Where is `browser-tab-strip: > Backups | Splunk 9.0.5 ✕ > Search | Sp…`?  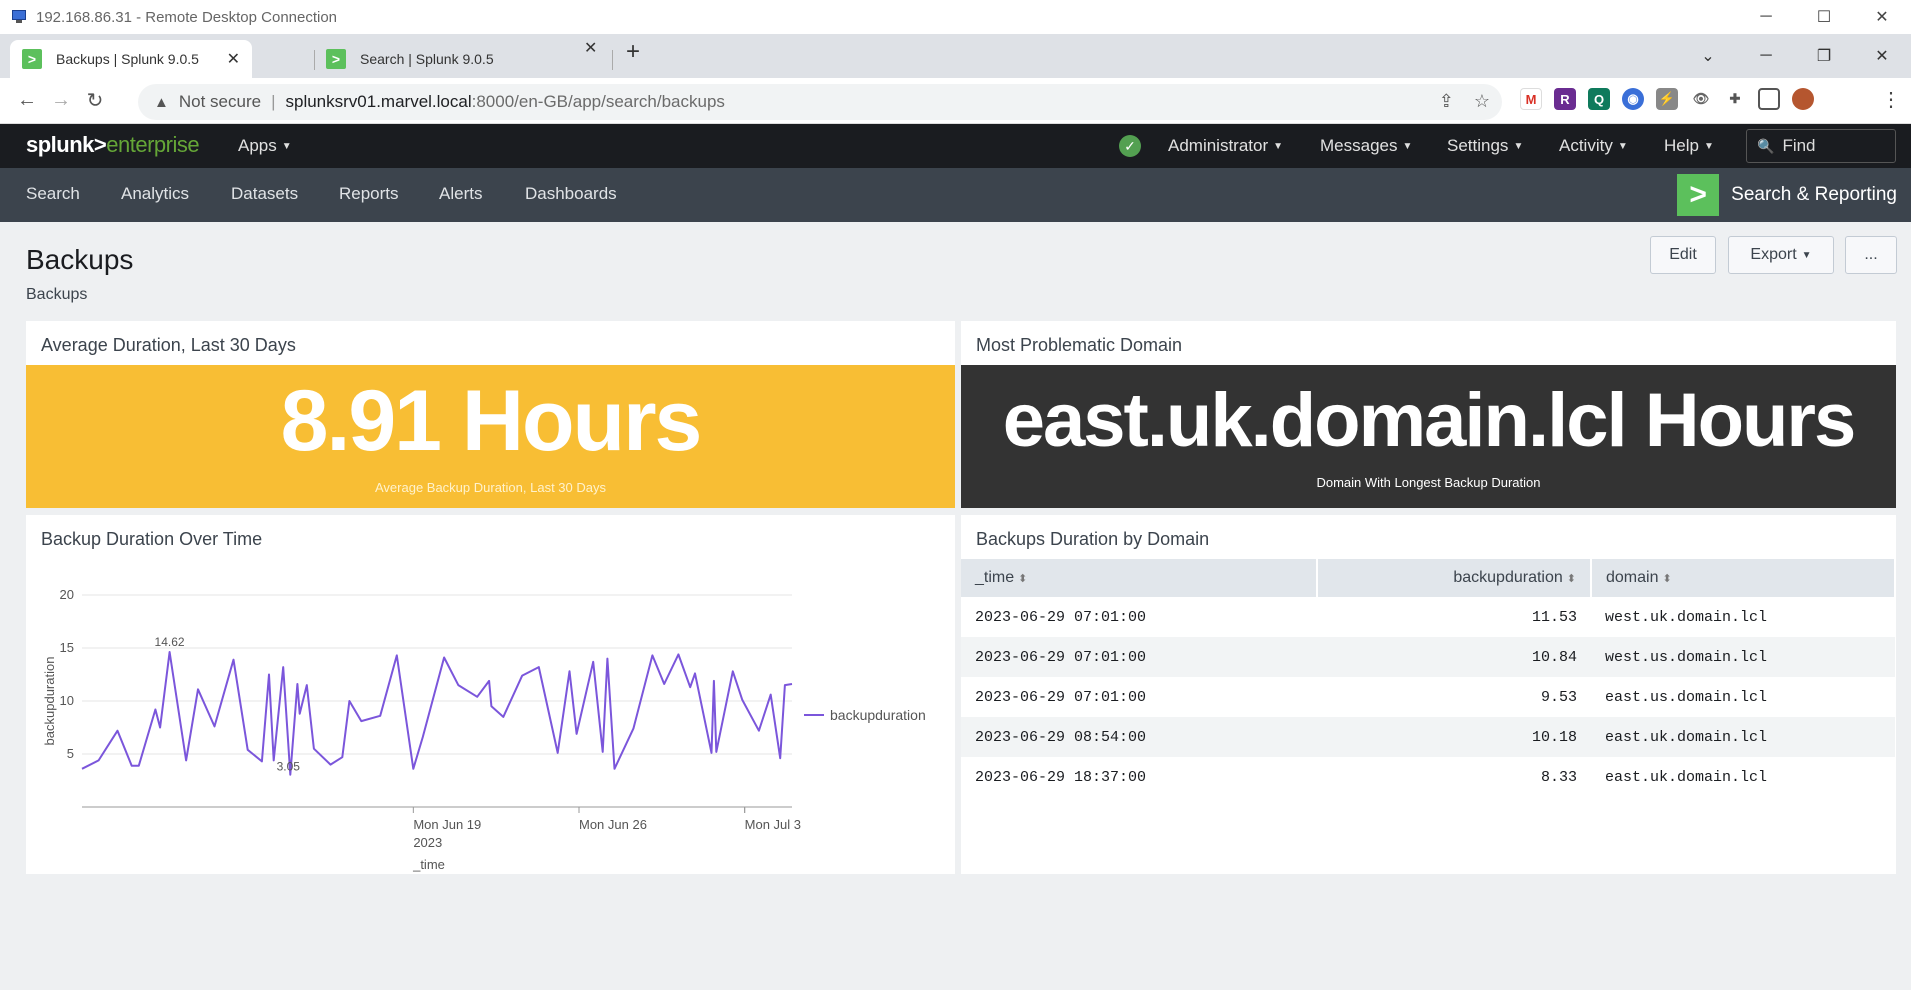 browser-tab-strip: > Backups | Splunk 9.0.5 ✕ > Search | Sp… is located at coordinates (955, 56).